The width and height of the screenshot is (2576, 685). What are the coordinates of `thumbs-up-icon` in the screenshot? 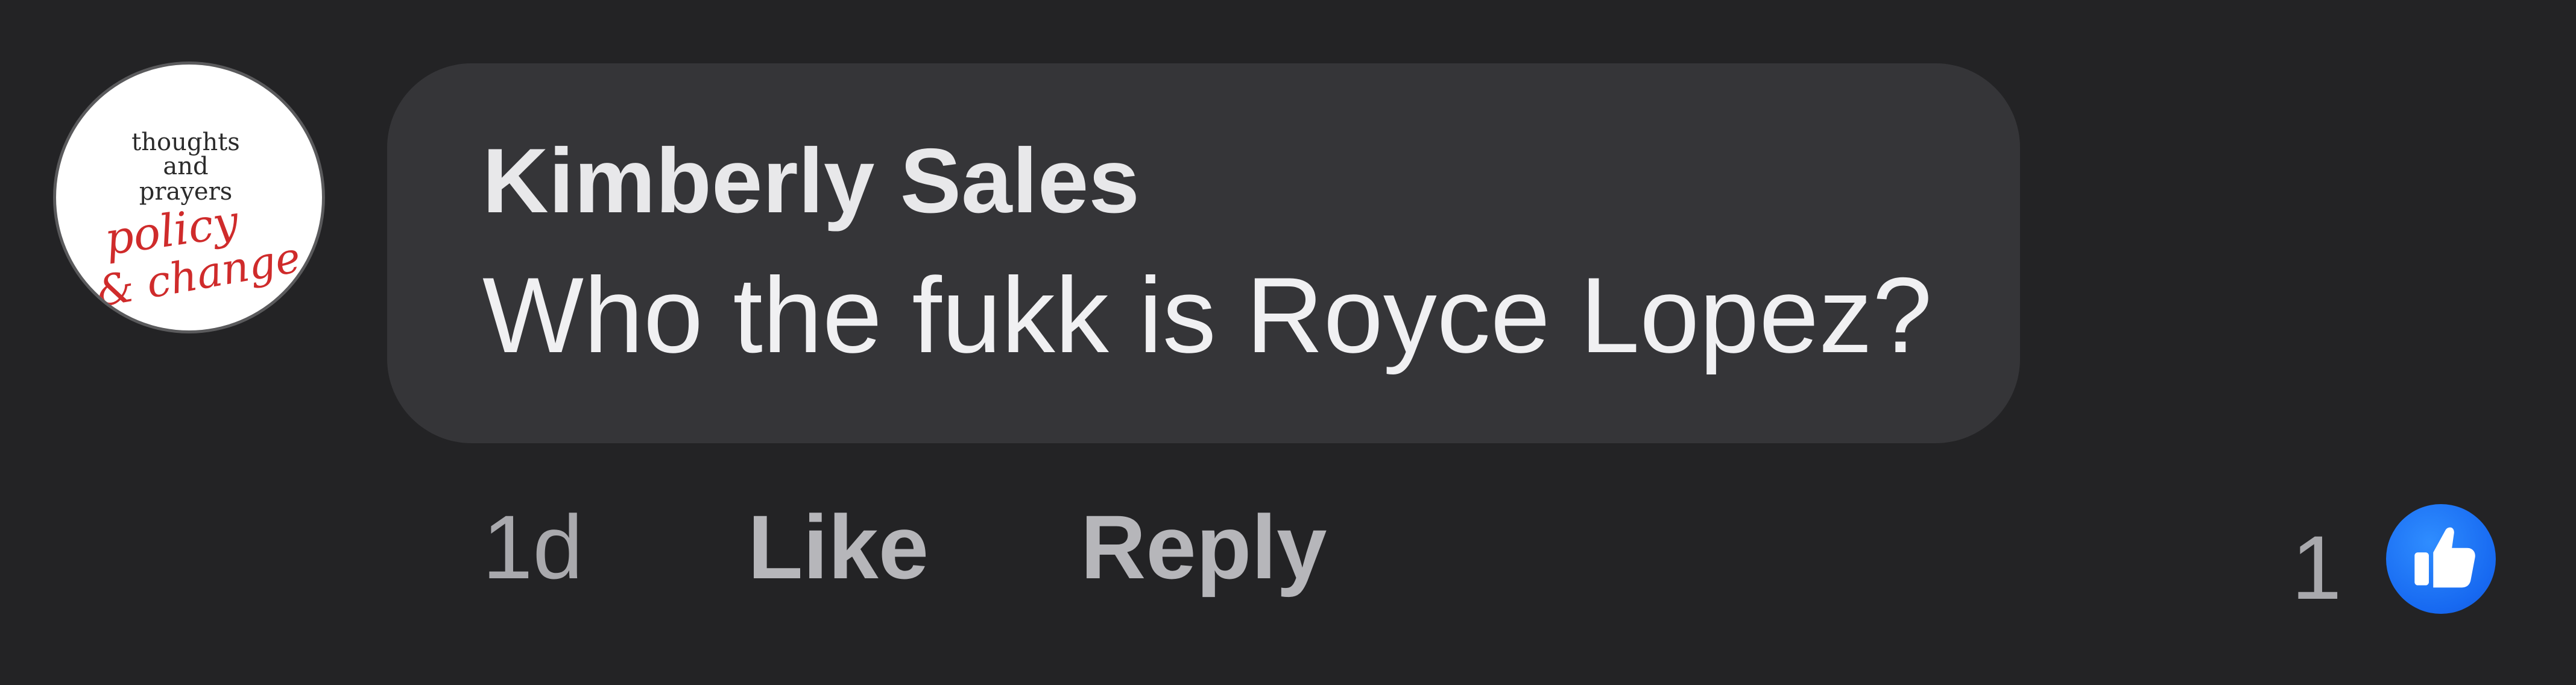 It's located at (2441, 559).